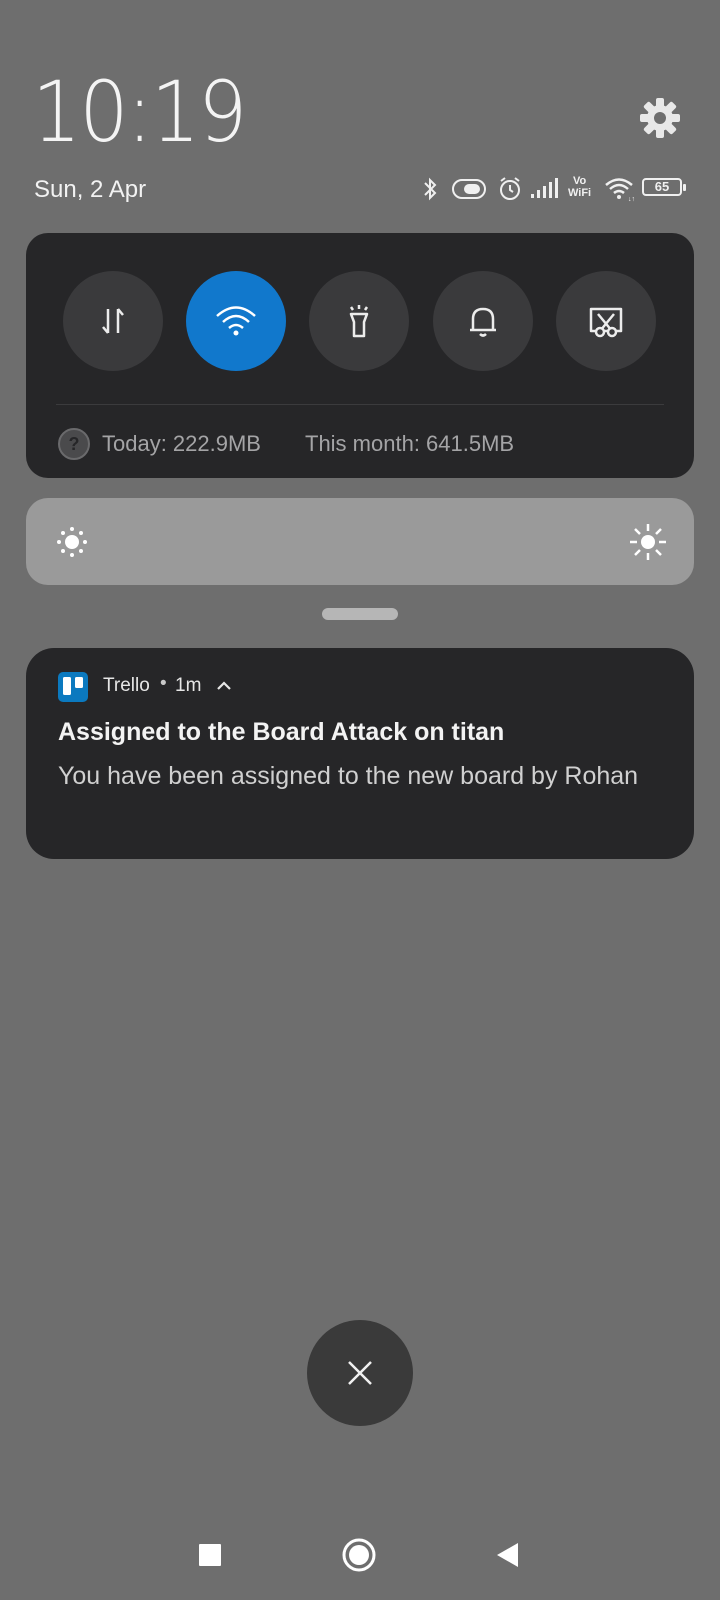 This screenshot has height=1600, width=720. What do you see at coordinates (72, 542) in the screenshot?
I see `brightness-low-icon` at bounding box center [72, 542].